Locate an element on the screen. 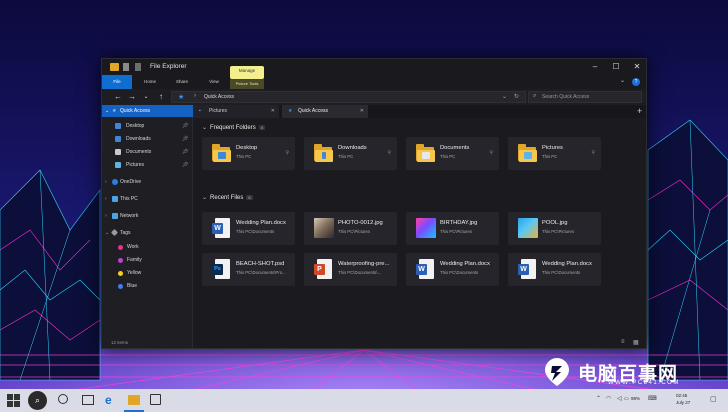 Image resolution: width=728 pixels, height=412 pixels. collapse-ribbon-icon: ⌄ is located at coordinates (622, 80).